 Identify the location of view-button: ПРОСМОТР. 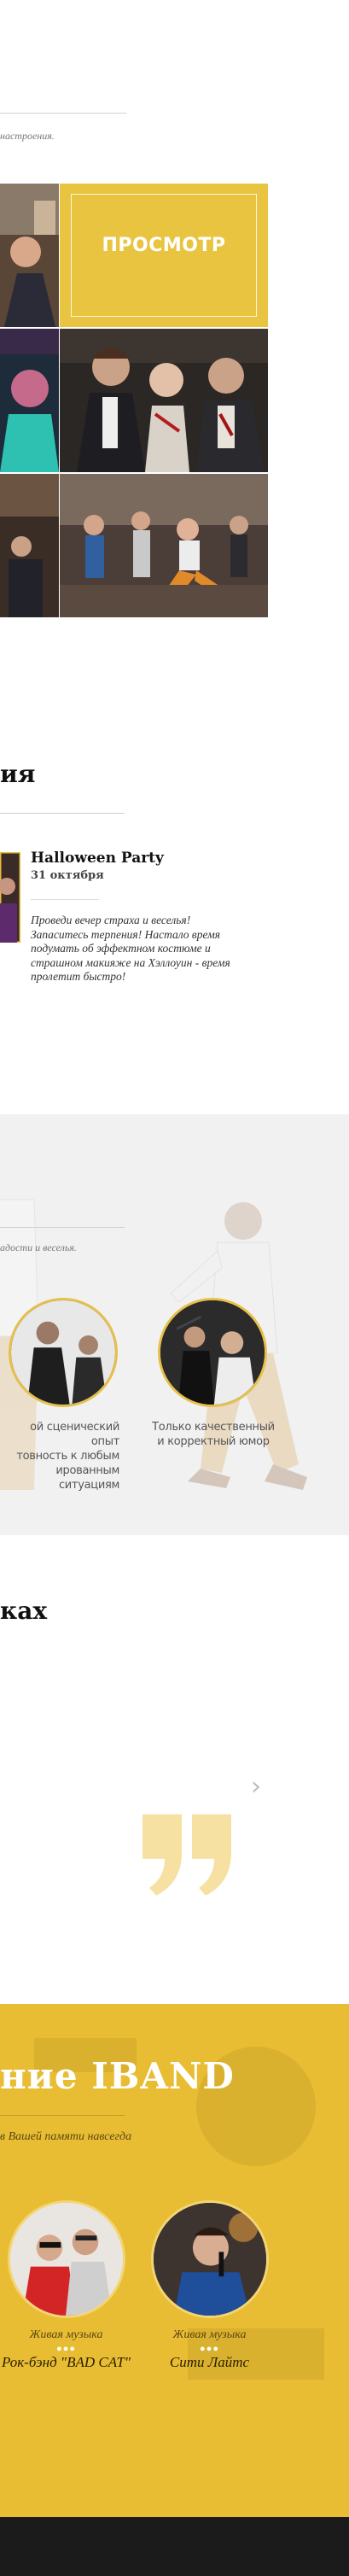
(164, 246).